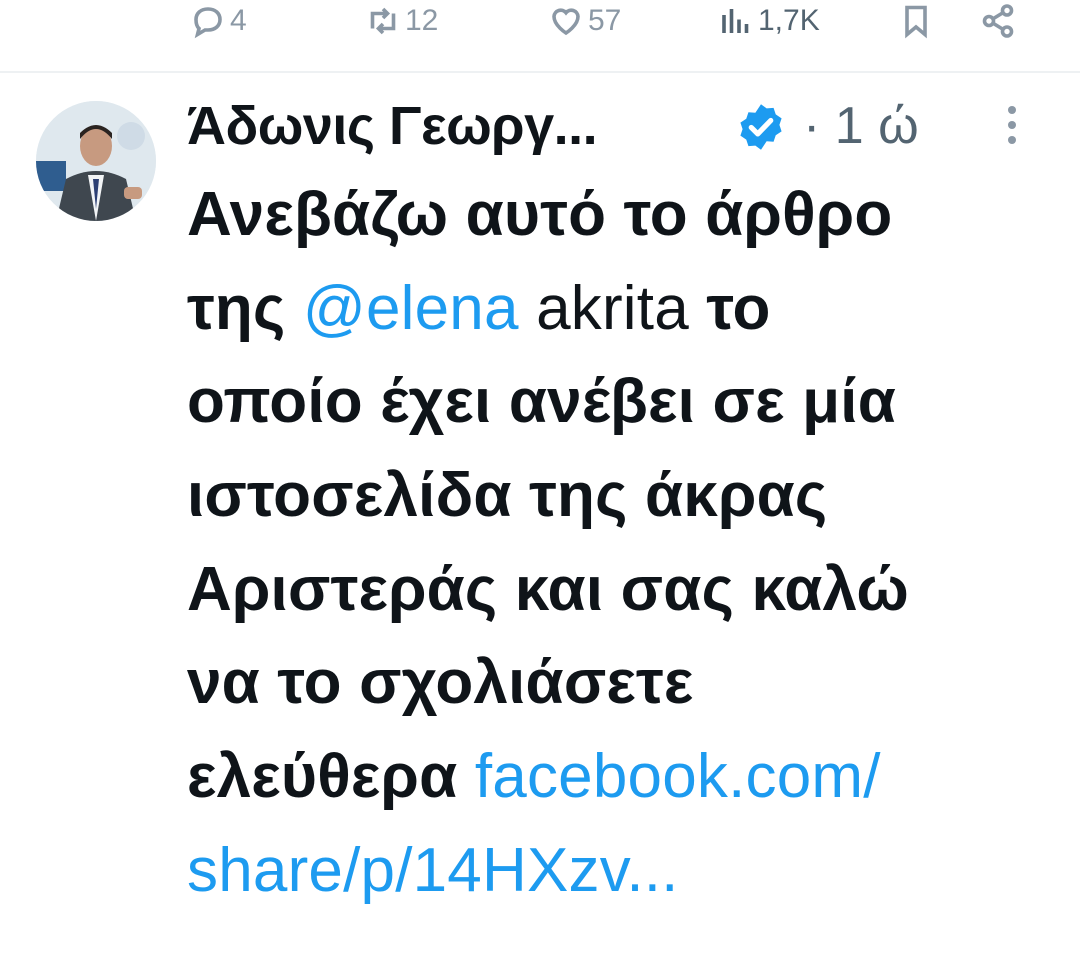  I want to click on share-button, so click(998, 21).